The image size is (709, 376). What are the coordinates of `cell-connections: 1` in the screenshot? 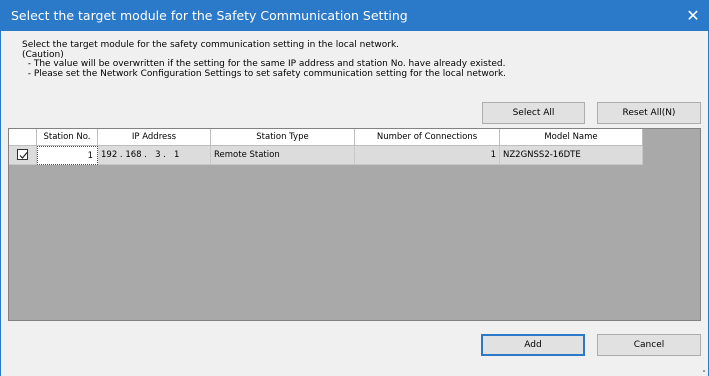 It's located at (427, 155).